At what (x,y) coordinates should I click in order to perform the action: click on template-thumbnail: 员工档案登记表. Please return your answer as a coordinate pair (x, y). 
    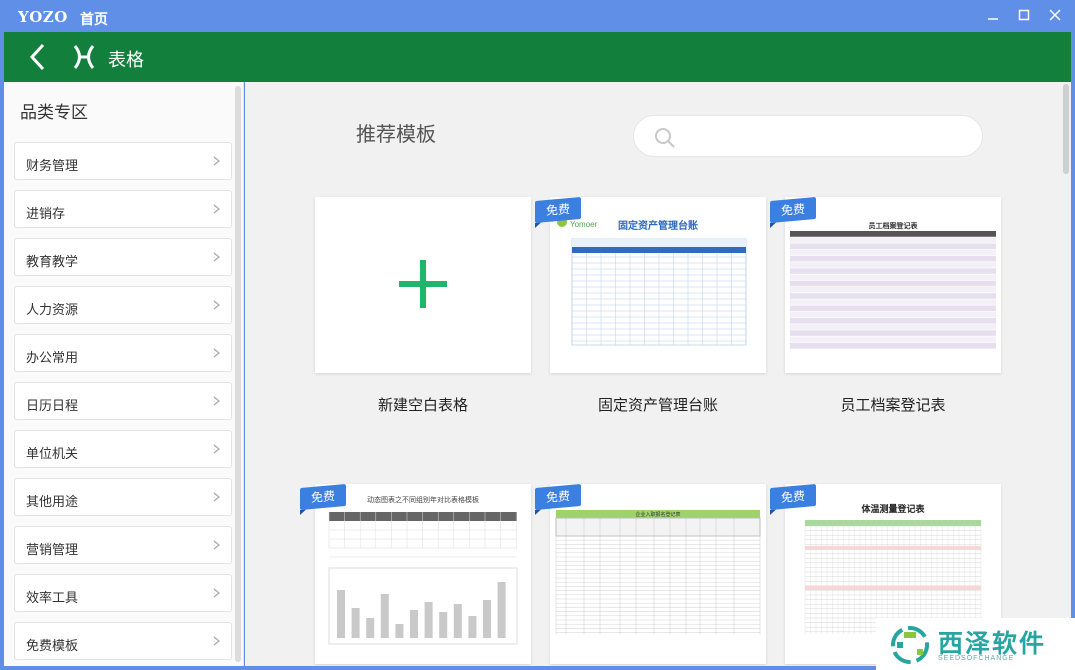
    Looking at the image, I should click on (893, 285).